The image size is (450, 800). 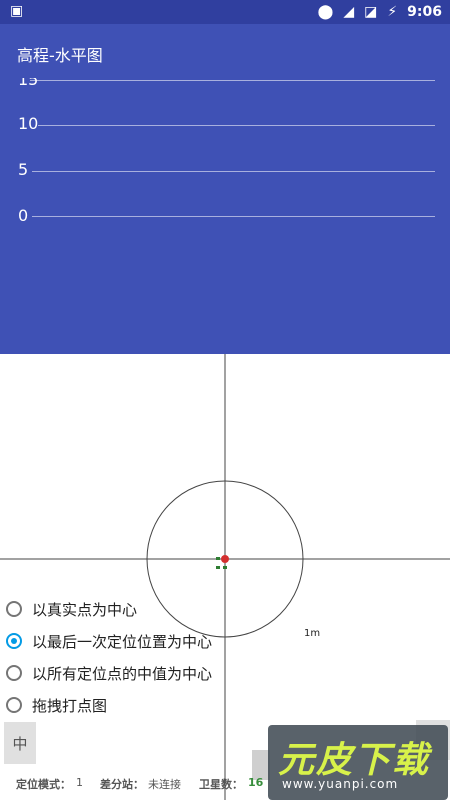 I want to click on center-mode-radio-group: 以真实点为中心 以最后一次定位位置为中心 以所有定位点的中值为中心 拖拽打点图, so click(x=131, y=657).